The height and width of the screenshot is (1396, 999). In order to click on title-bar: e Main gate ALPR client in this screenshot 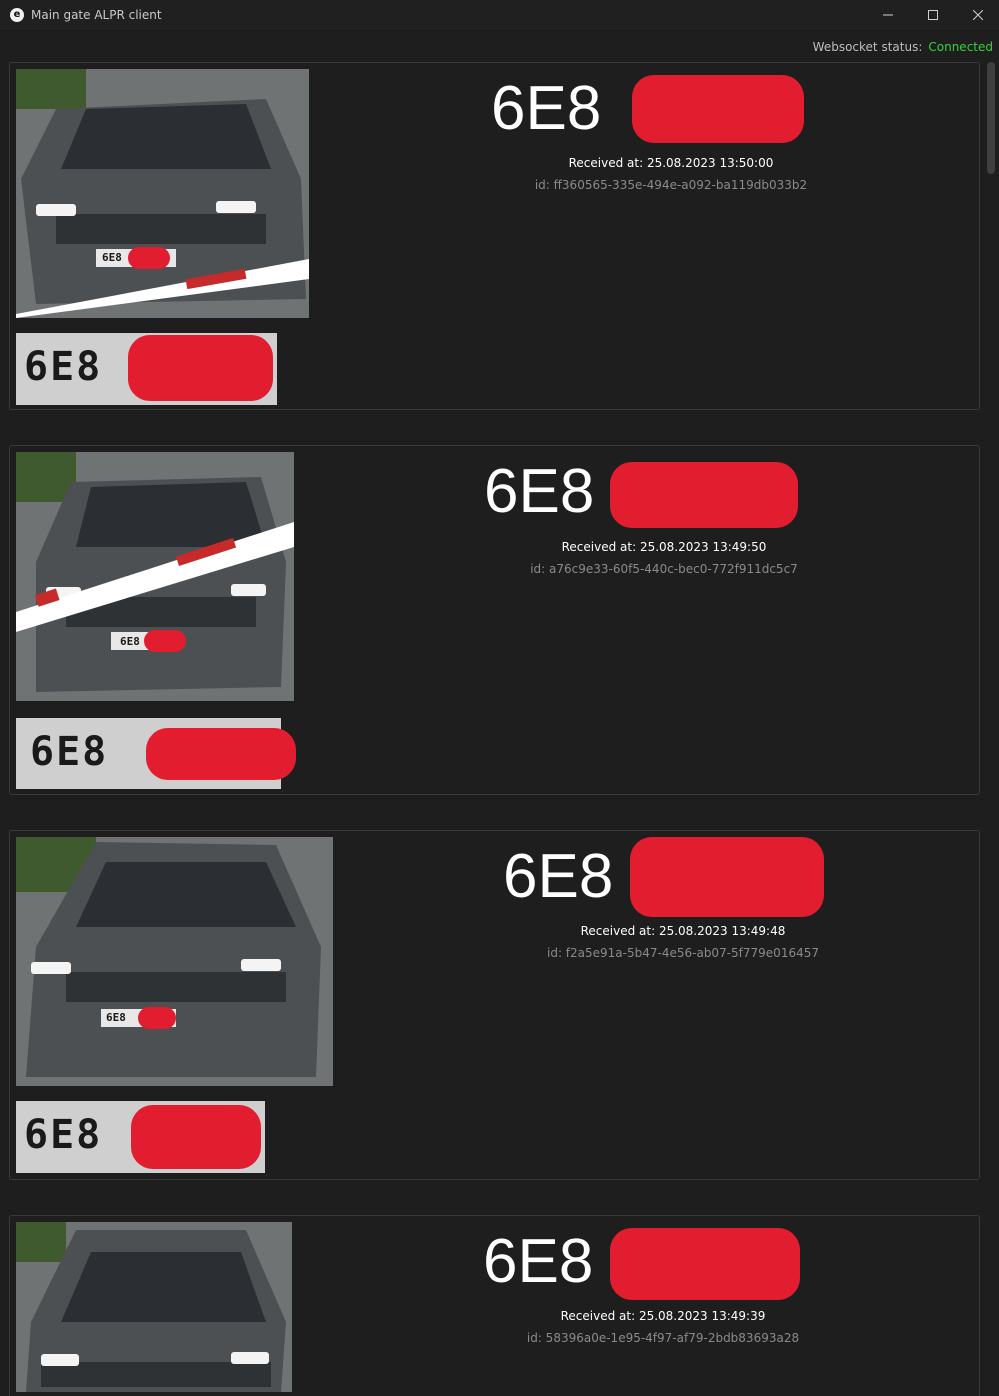, I will do `click(499, 15)`.